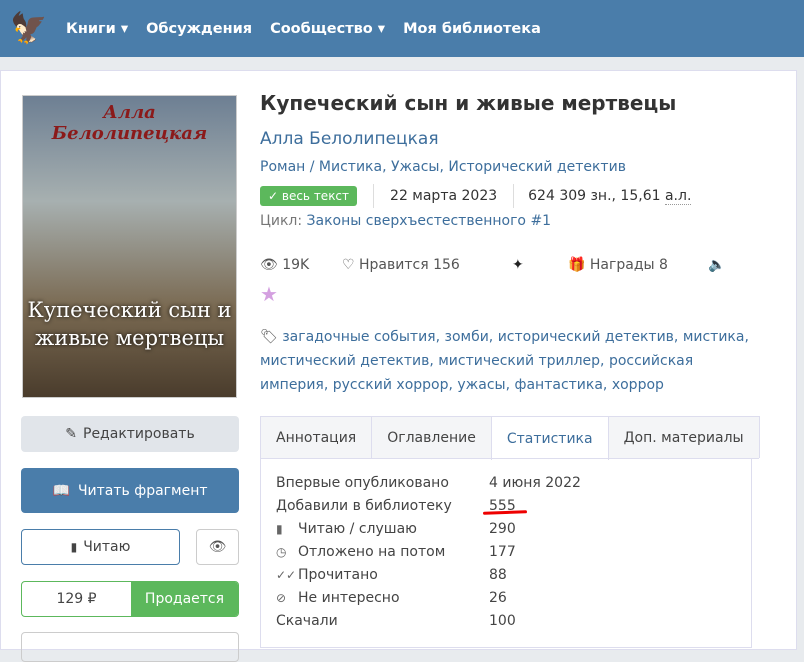 The height and width of the screenshot is (662, 804). What do you see at coordinates (683, 437) in the screenshot?
I see `tab-extras: Доп. материалы` at bounding box center [683, 437].